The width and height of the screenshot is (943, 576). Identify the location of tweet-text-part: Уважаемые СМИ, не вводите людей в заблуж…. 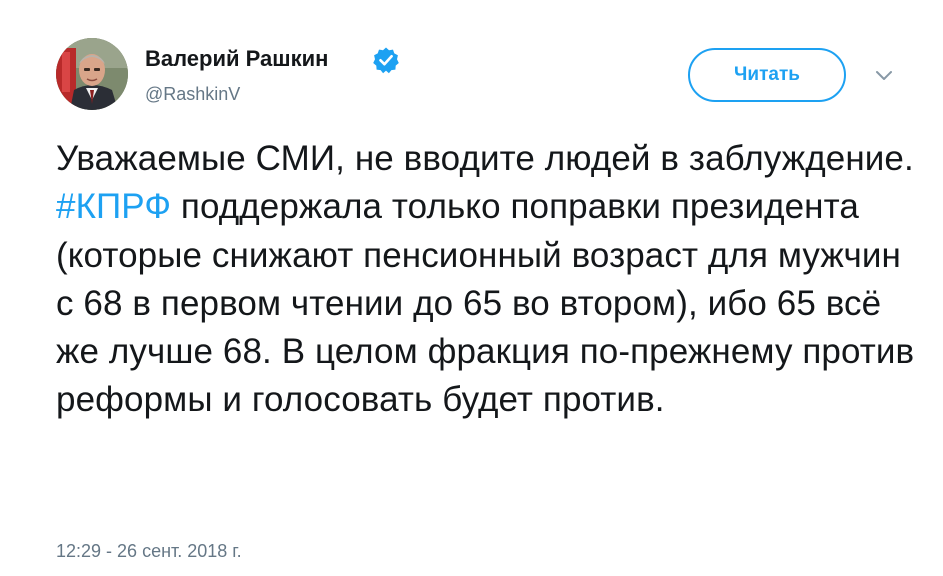
(485, 158).